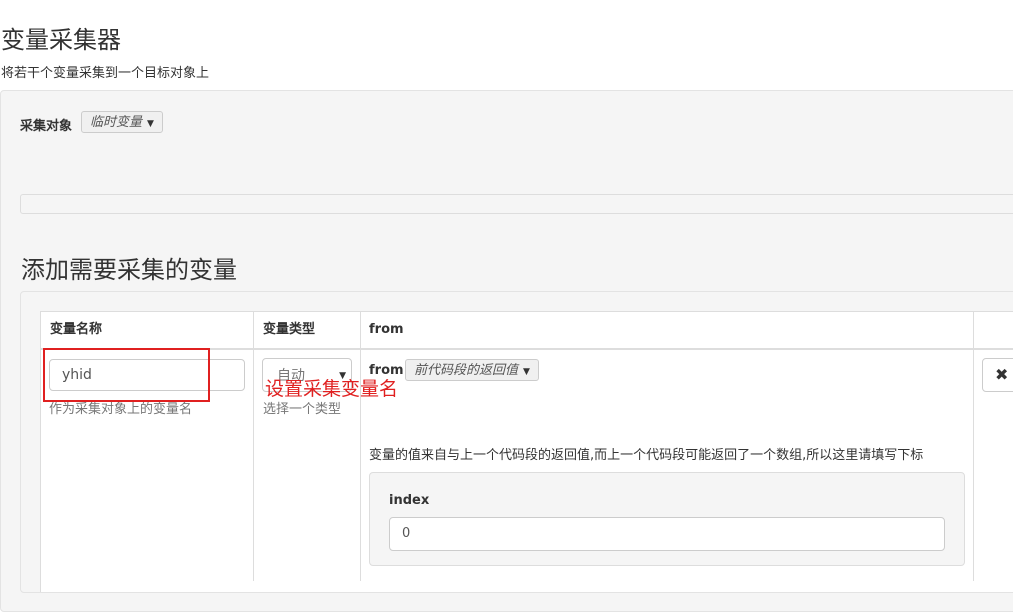  Describe the element at coordinates (1002, 374) in the screenshot. I see `close-icon: ✖` at that location.